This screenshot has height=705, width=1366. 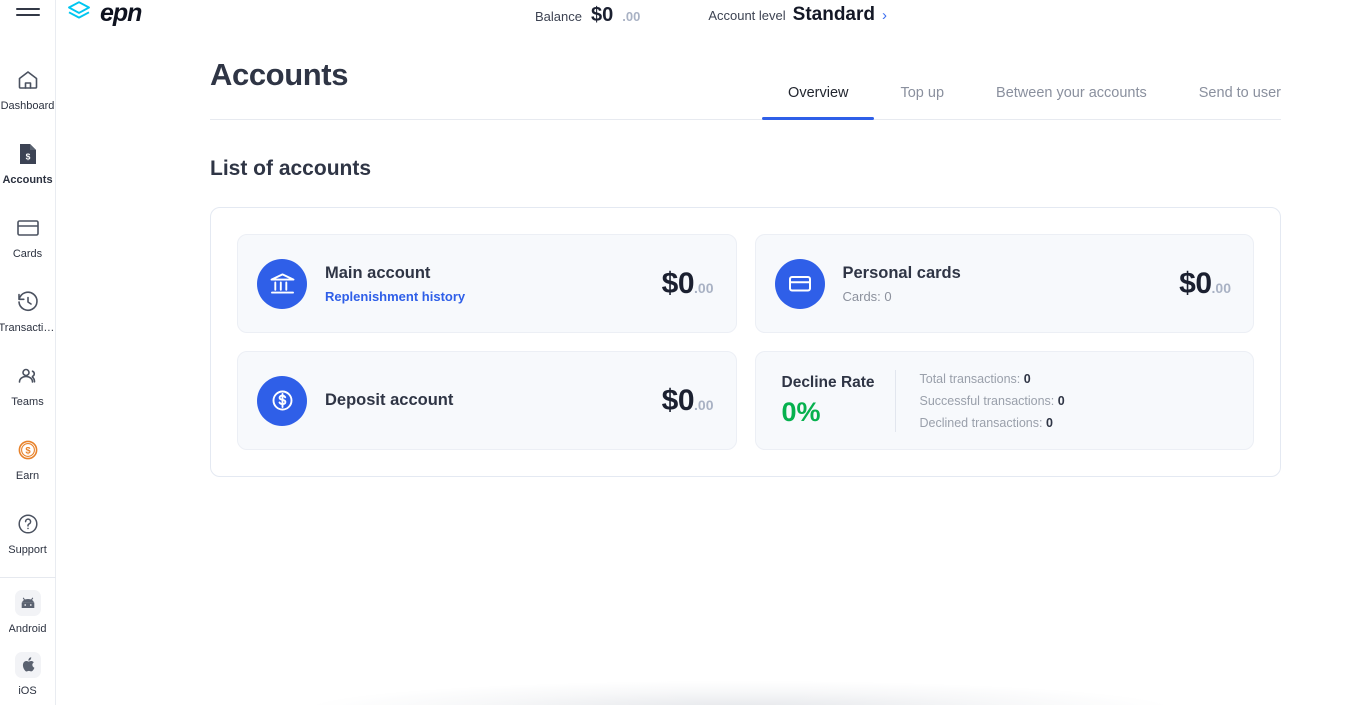 What do you see at coordinates (922, 102) in the screenshot?
I see `tab-top-up: Top up` at bounding box center [922, 102].